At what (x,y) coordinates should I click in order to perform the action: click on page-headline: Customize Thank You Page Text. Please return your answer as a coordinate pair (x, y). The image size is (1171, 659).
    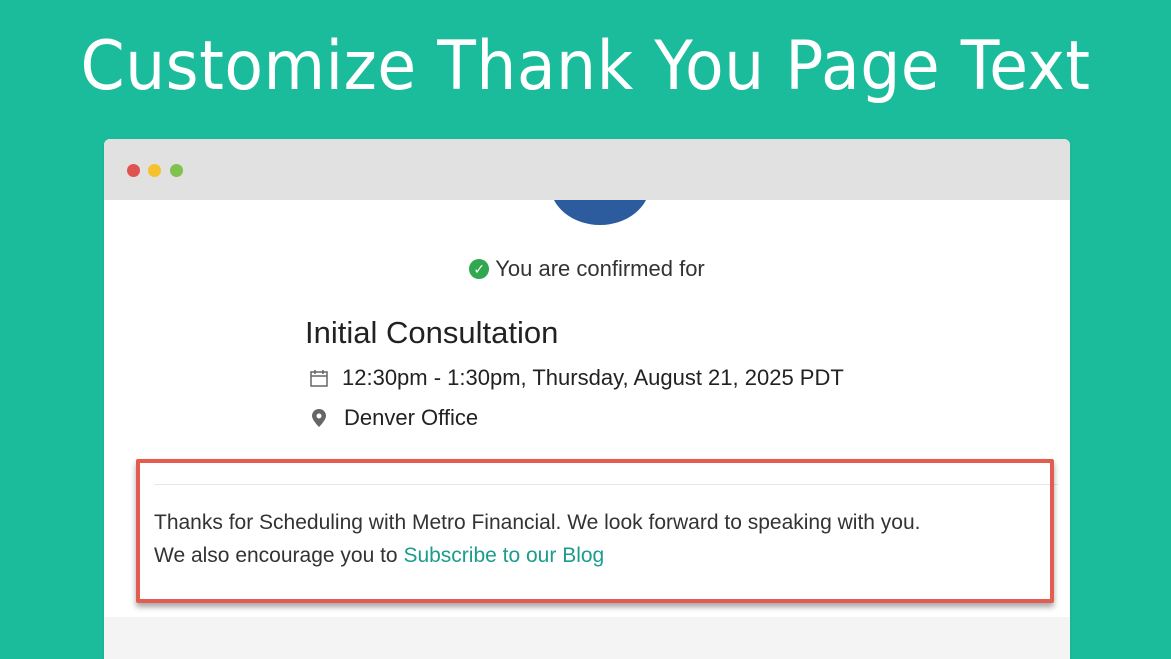
    Looking at the image, I should click on (585, 66).